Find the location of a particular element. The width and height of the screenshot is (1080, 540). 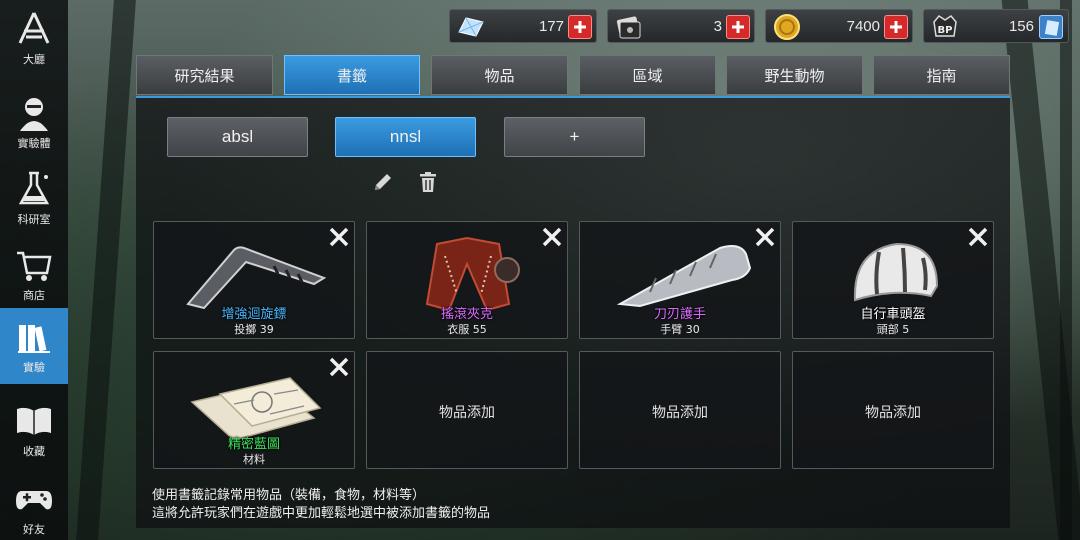

sidebar-item-collection: 收藏 is located at coordinates (34, 430).